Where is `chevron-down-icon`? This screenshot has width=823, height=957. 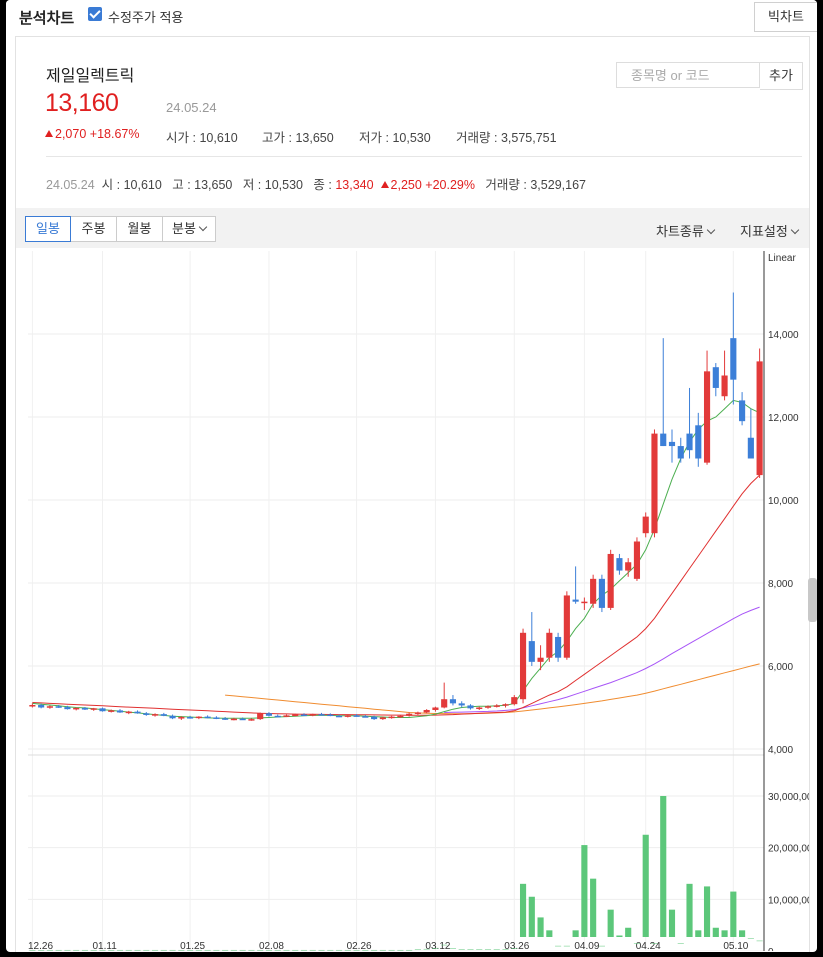 chevron-down-icon is located at coordinates (203, 227).